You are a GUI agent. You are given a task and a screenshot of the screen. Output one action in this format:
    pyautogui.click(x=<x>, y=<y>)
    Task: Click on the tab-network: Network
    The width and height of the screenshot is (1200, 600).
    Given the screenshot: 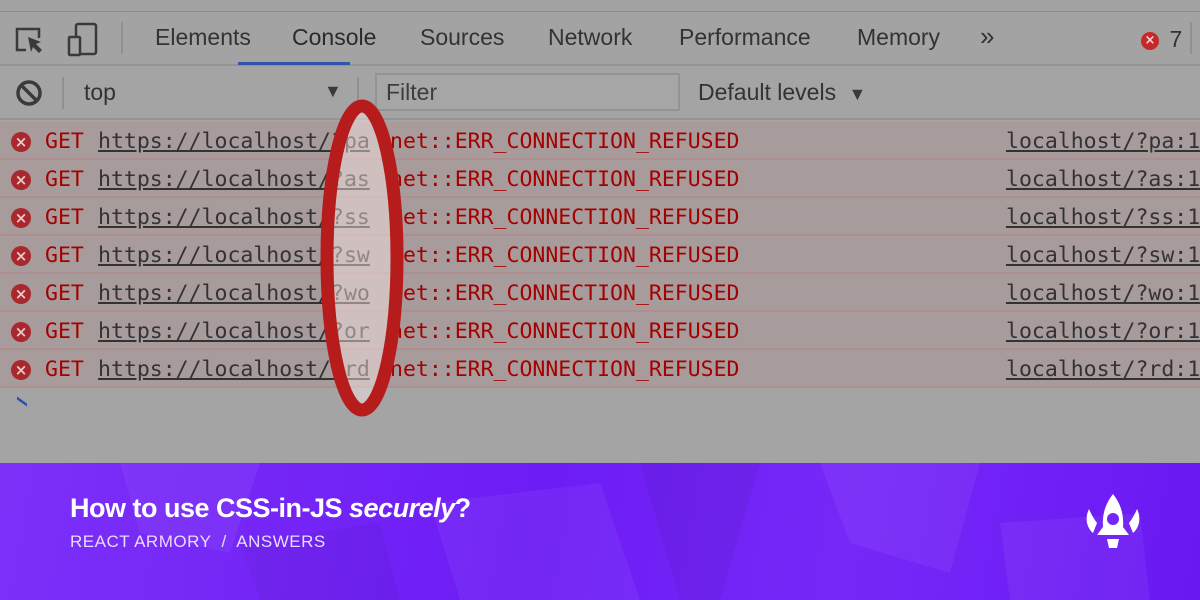 What is the action you would take?
    pyautogui.click(x=590, y=37)
    